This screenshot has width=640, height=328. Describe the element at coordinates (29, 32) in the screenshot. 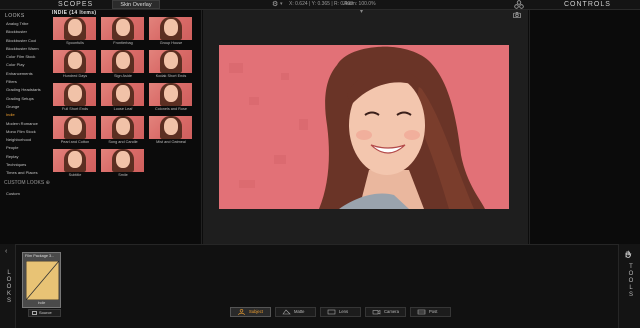

I see `category-item: Blockbuster` at that location.